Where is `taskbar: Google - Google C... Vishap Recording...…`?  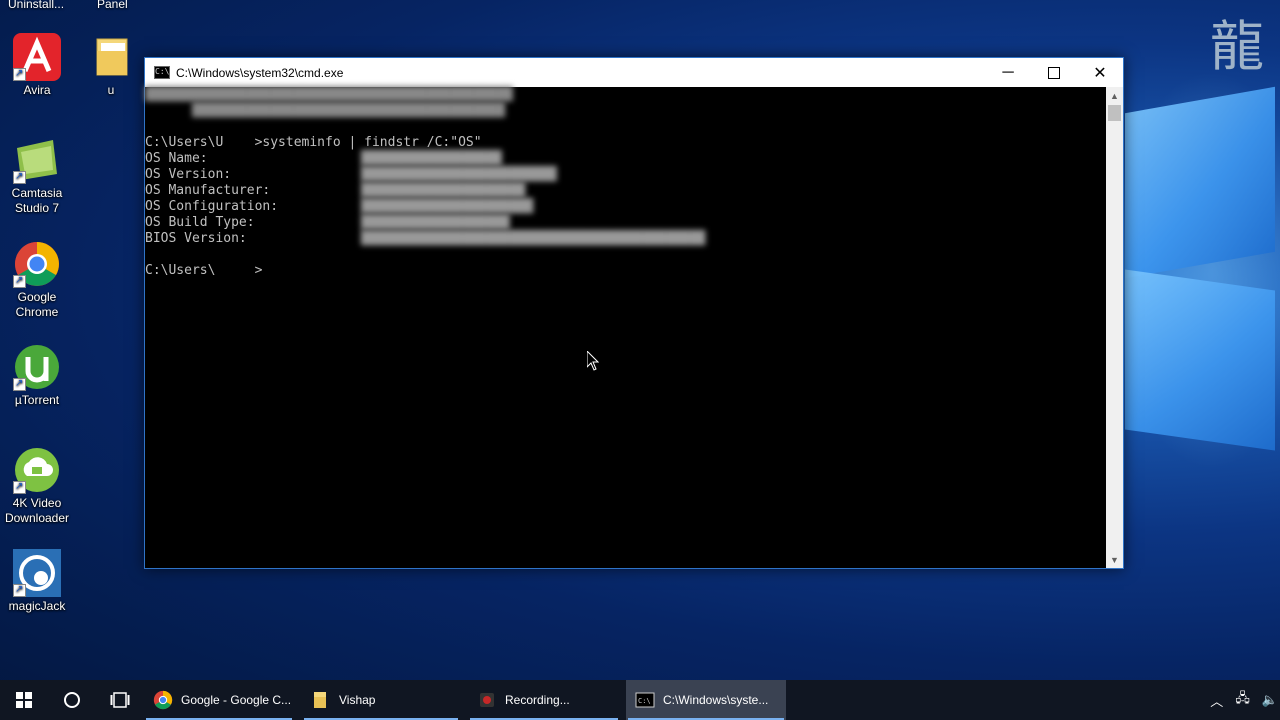 taskbar: Google - Google C... Vishap Recording...… is located at coordinates (640, 700).